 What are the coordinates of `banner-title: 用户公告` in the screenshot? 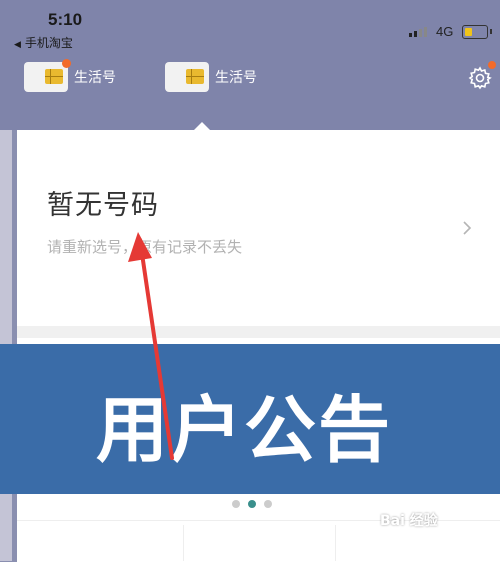 It's located at (244, 430).